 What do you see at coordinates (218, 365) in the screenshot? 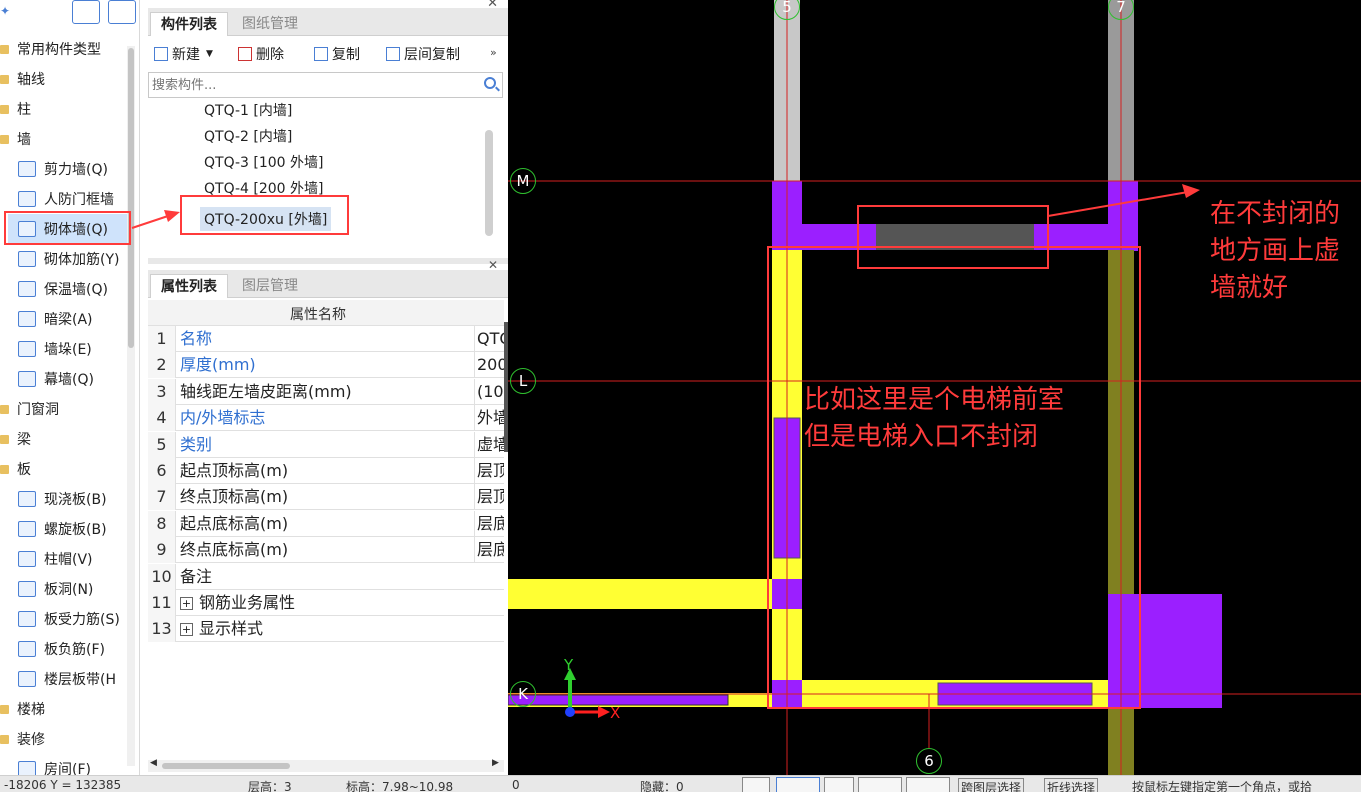
I see `property-name-text: 厚度(mm)` at bounding box center [218, 365].